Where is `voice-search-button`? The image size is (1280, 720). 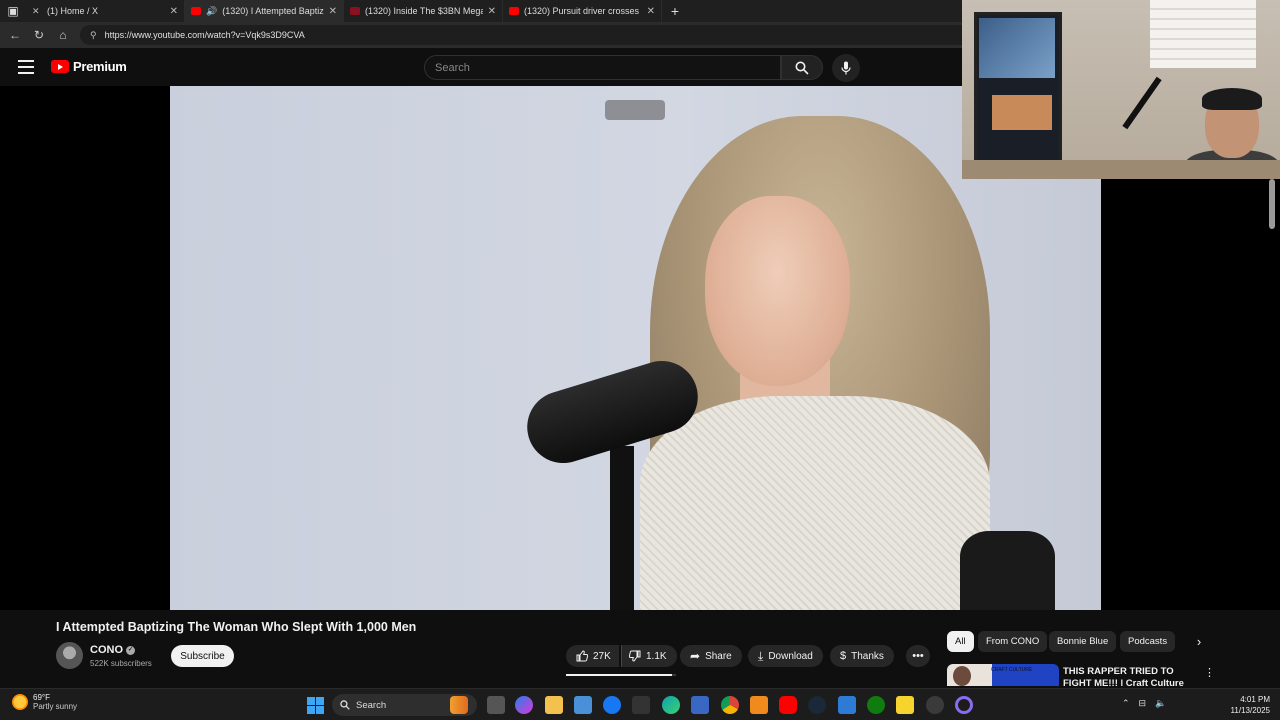 voice-search-button is located at coordinates (846, 68).